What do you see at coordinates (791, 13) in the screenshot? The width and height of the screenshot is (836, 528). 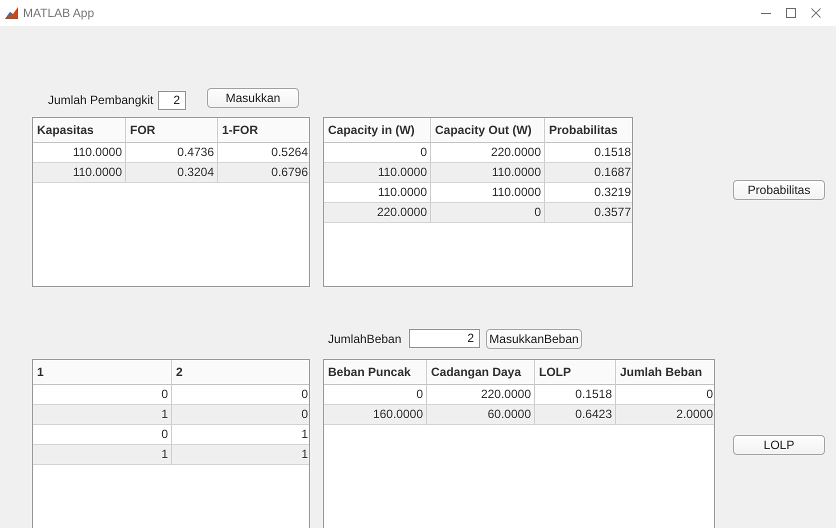 I see `maximize-icon` at bounding box center [791, 13].